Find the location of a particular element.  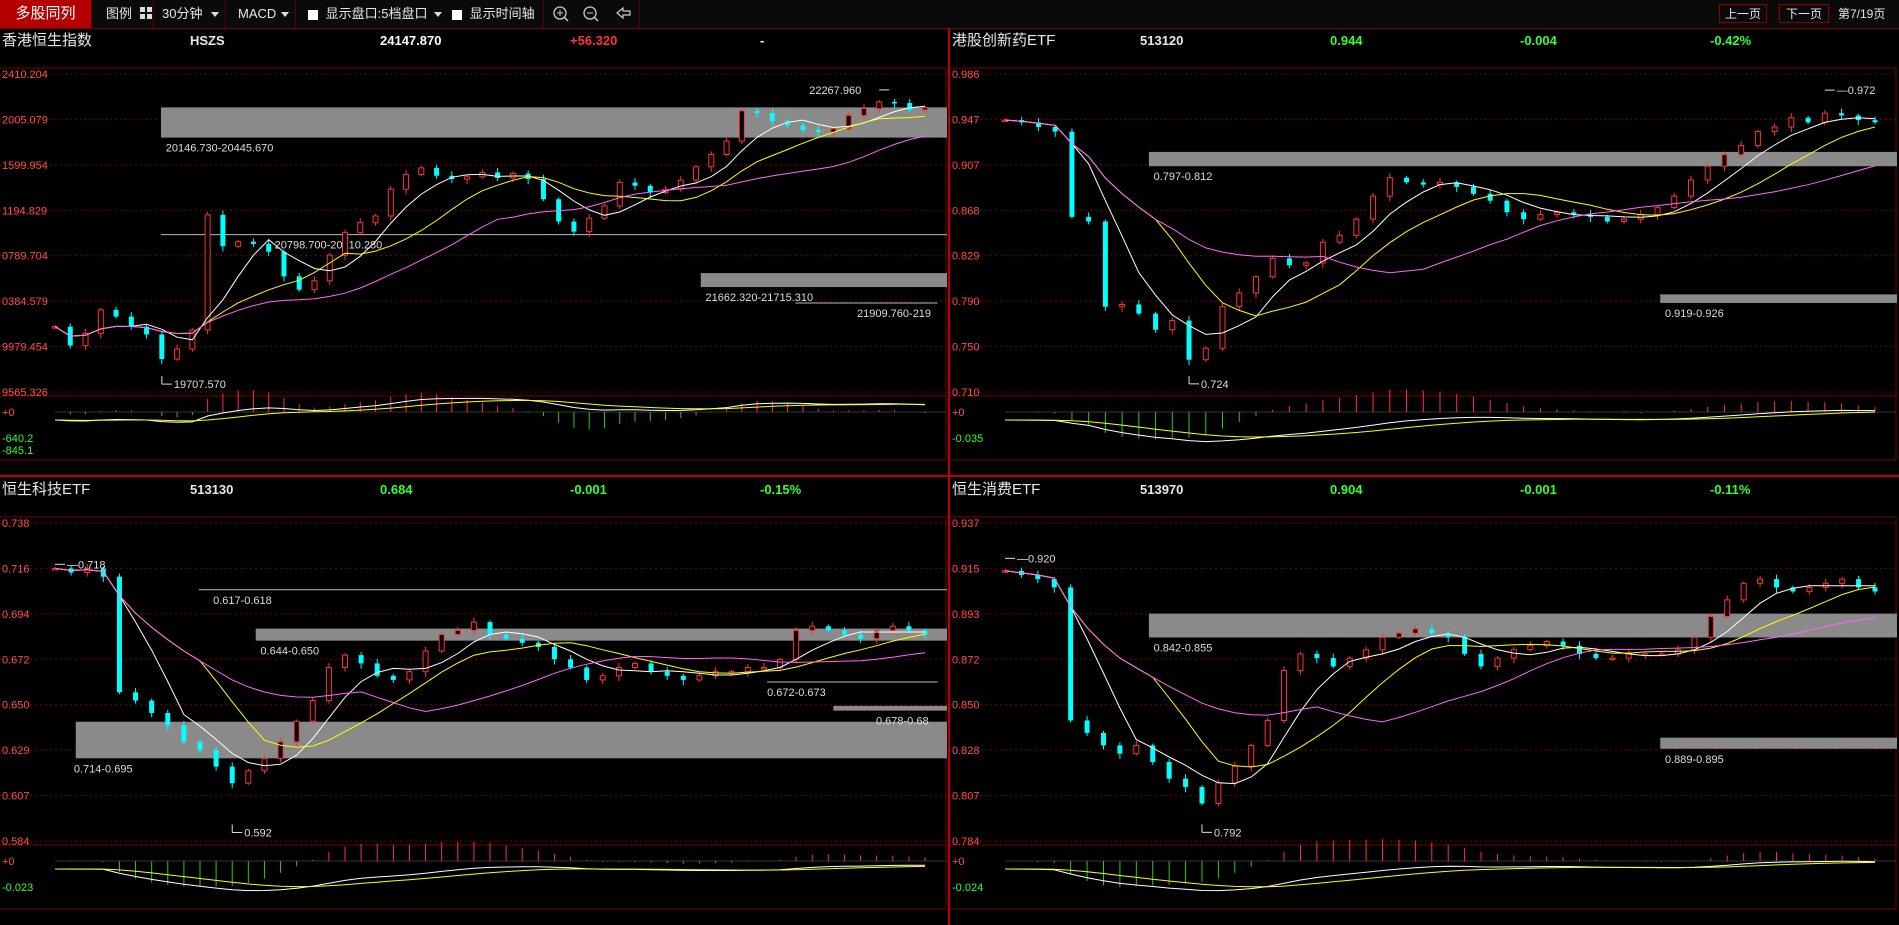

zone-label: 0.617-0.618 is located at coordinates (242, 601).